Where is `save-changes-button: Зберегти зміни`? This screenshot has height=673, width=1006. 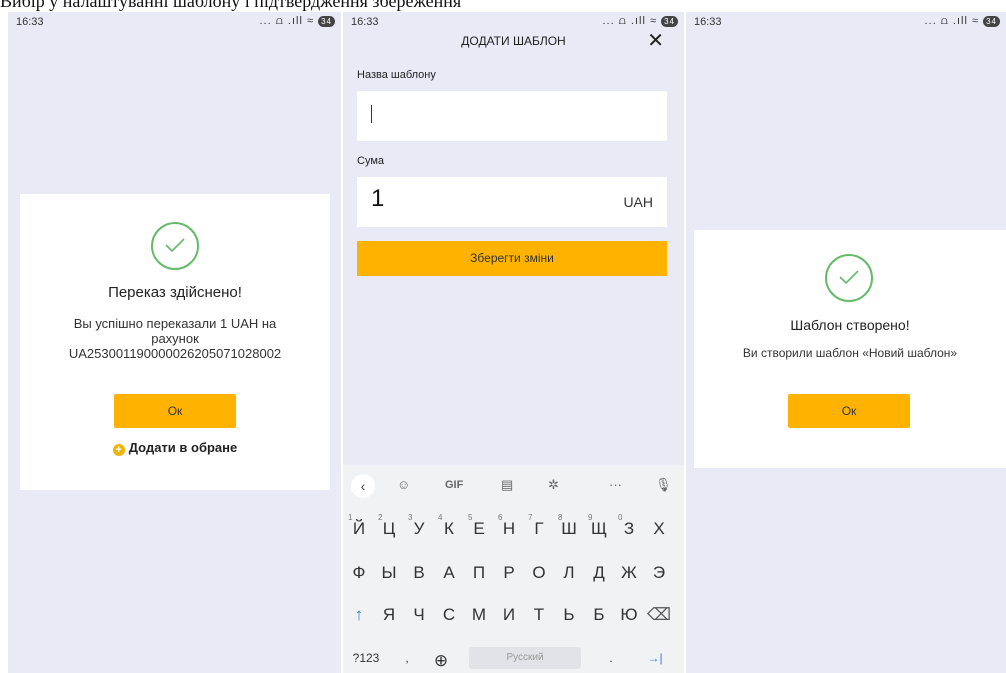 save-changes-button: Зберегти зміни is located at coordinates (512, 258).